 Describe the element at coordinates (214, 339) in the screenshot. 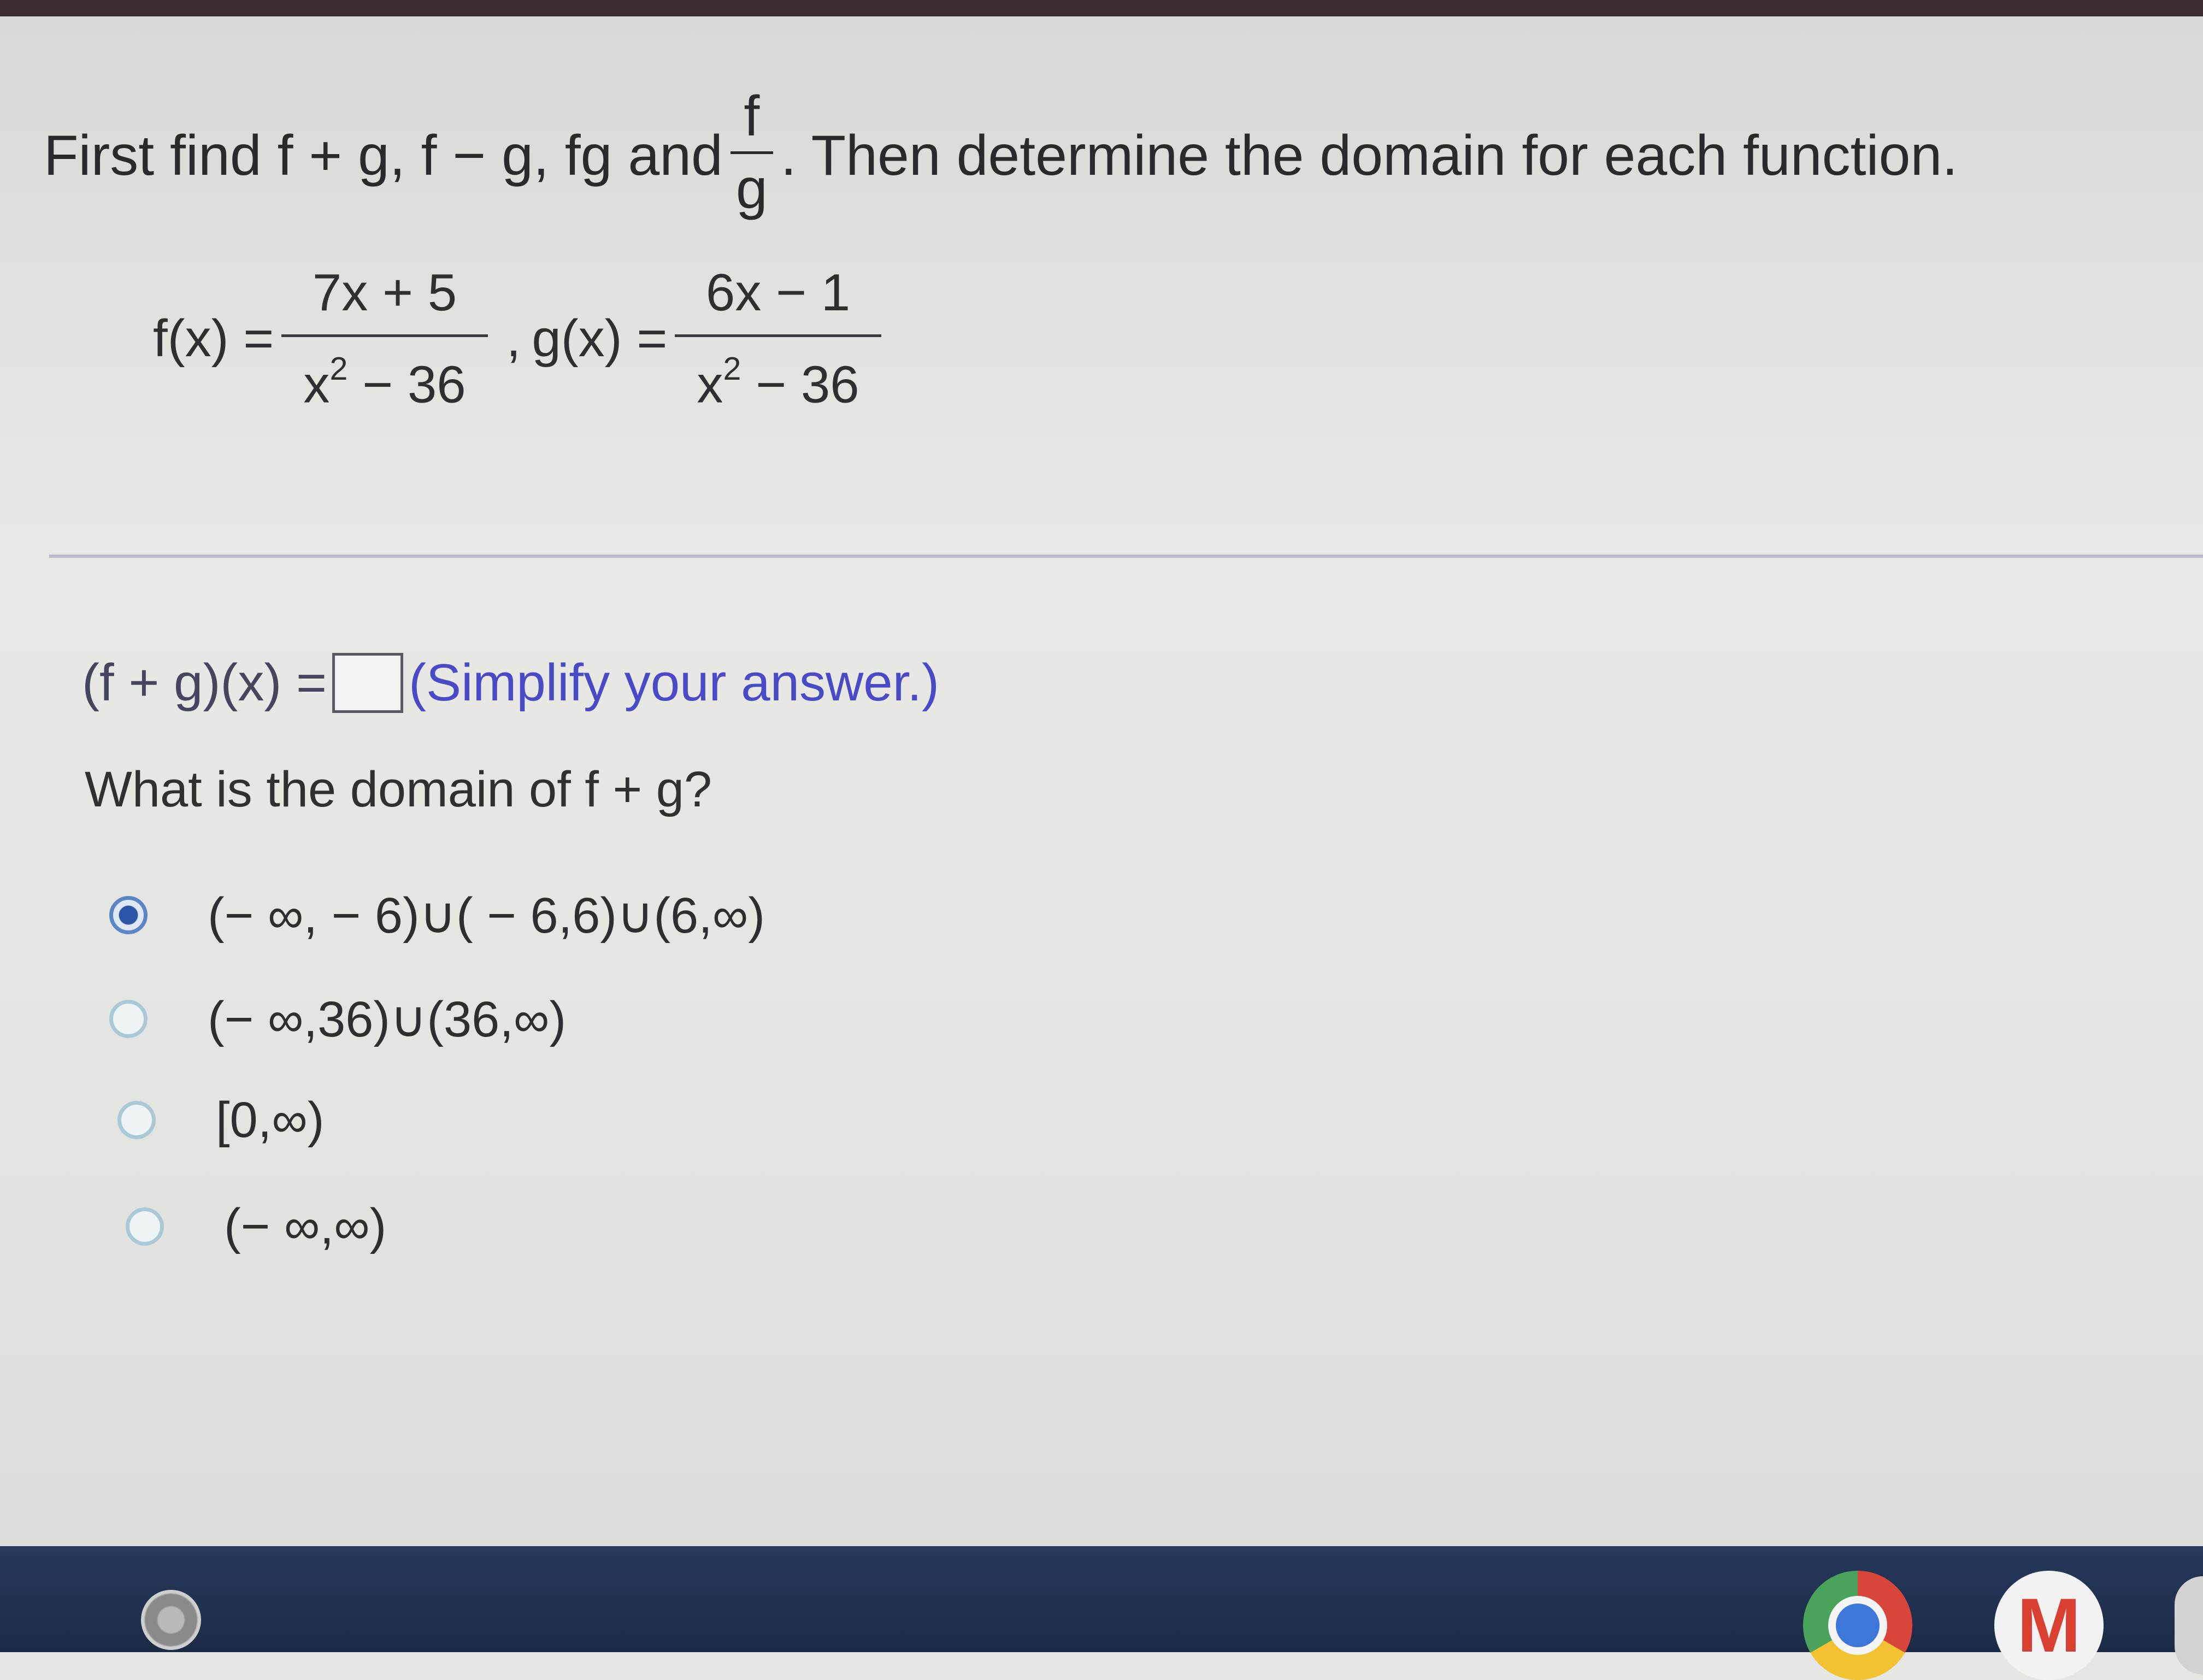

I see `f-label: f(x) =` at that location.